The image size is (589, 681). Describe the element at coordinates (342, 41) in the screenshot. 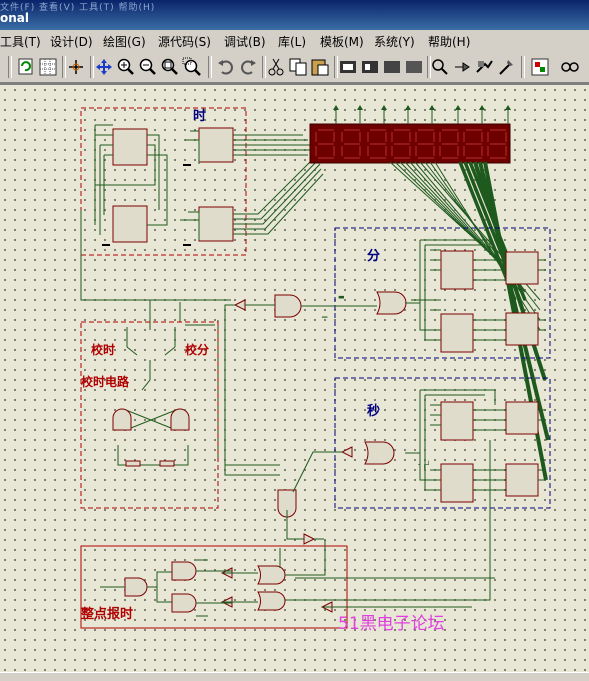

I see `menu-template: 模板(M)` at that location.